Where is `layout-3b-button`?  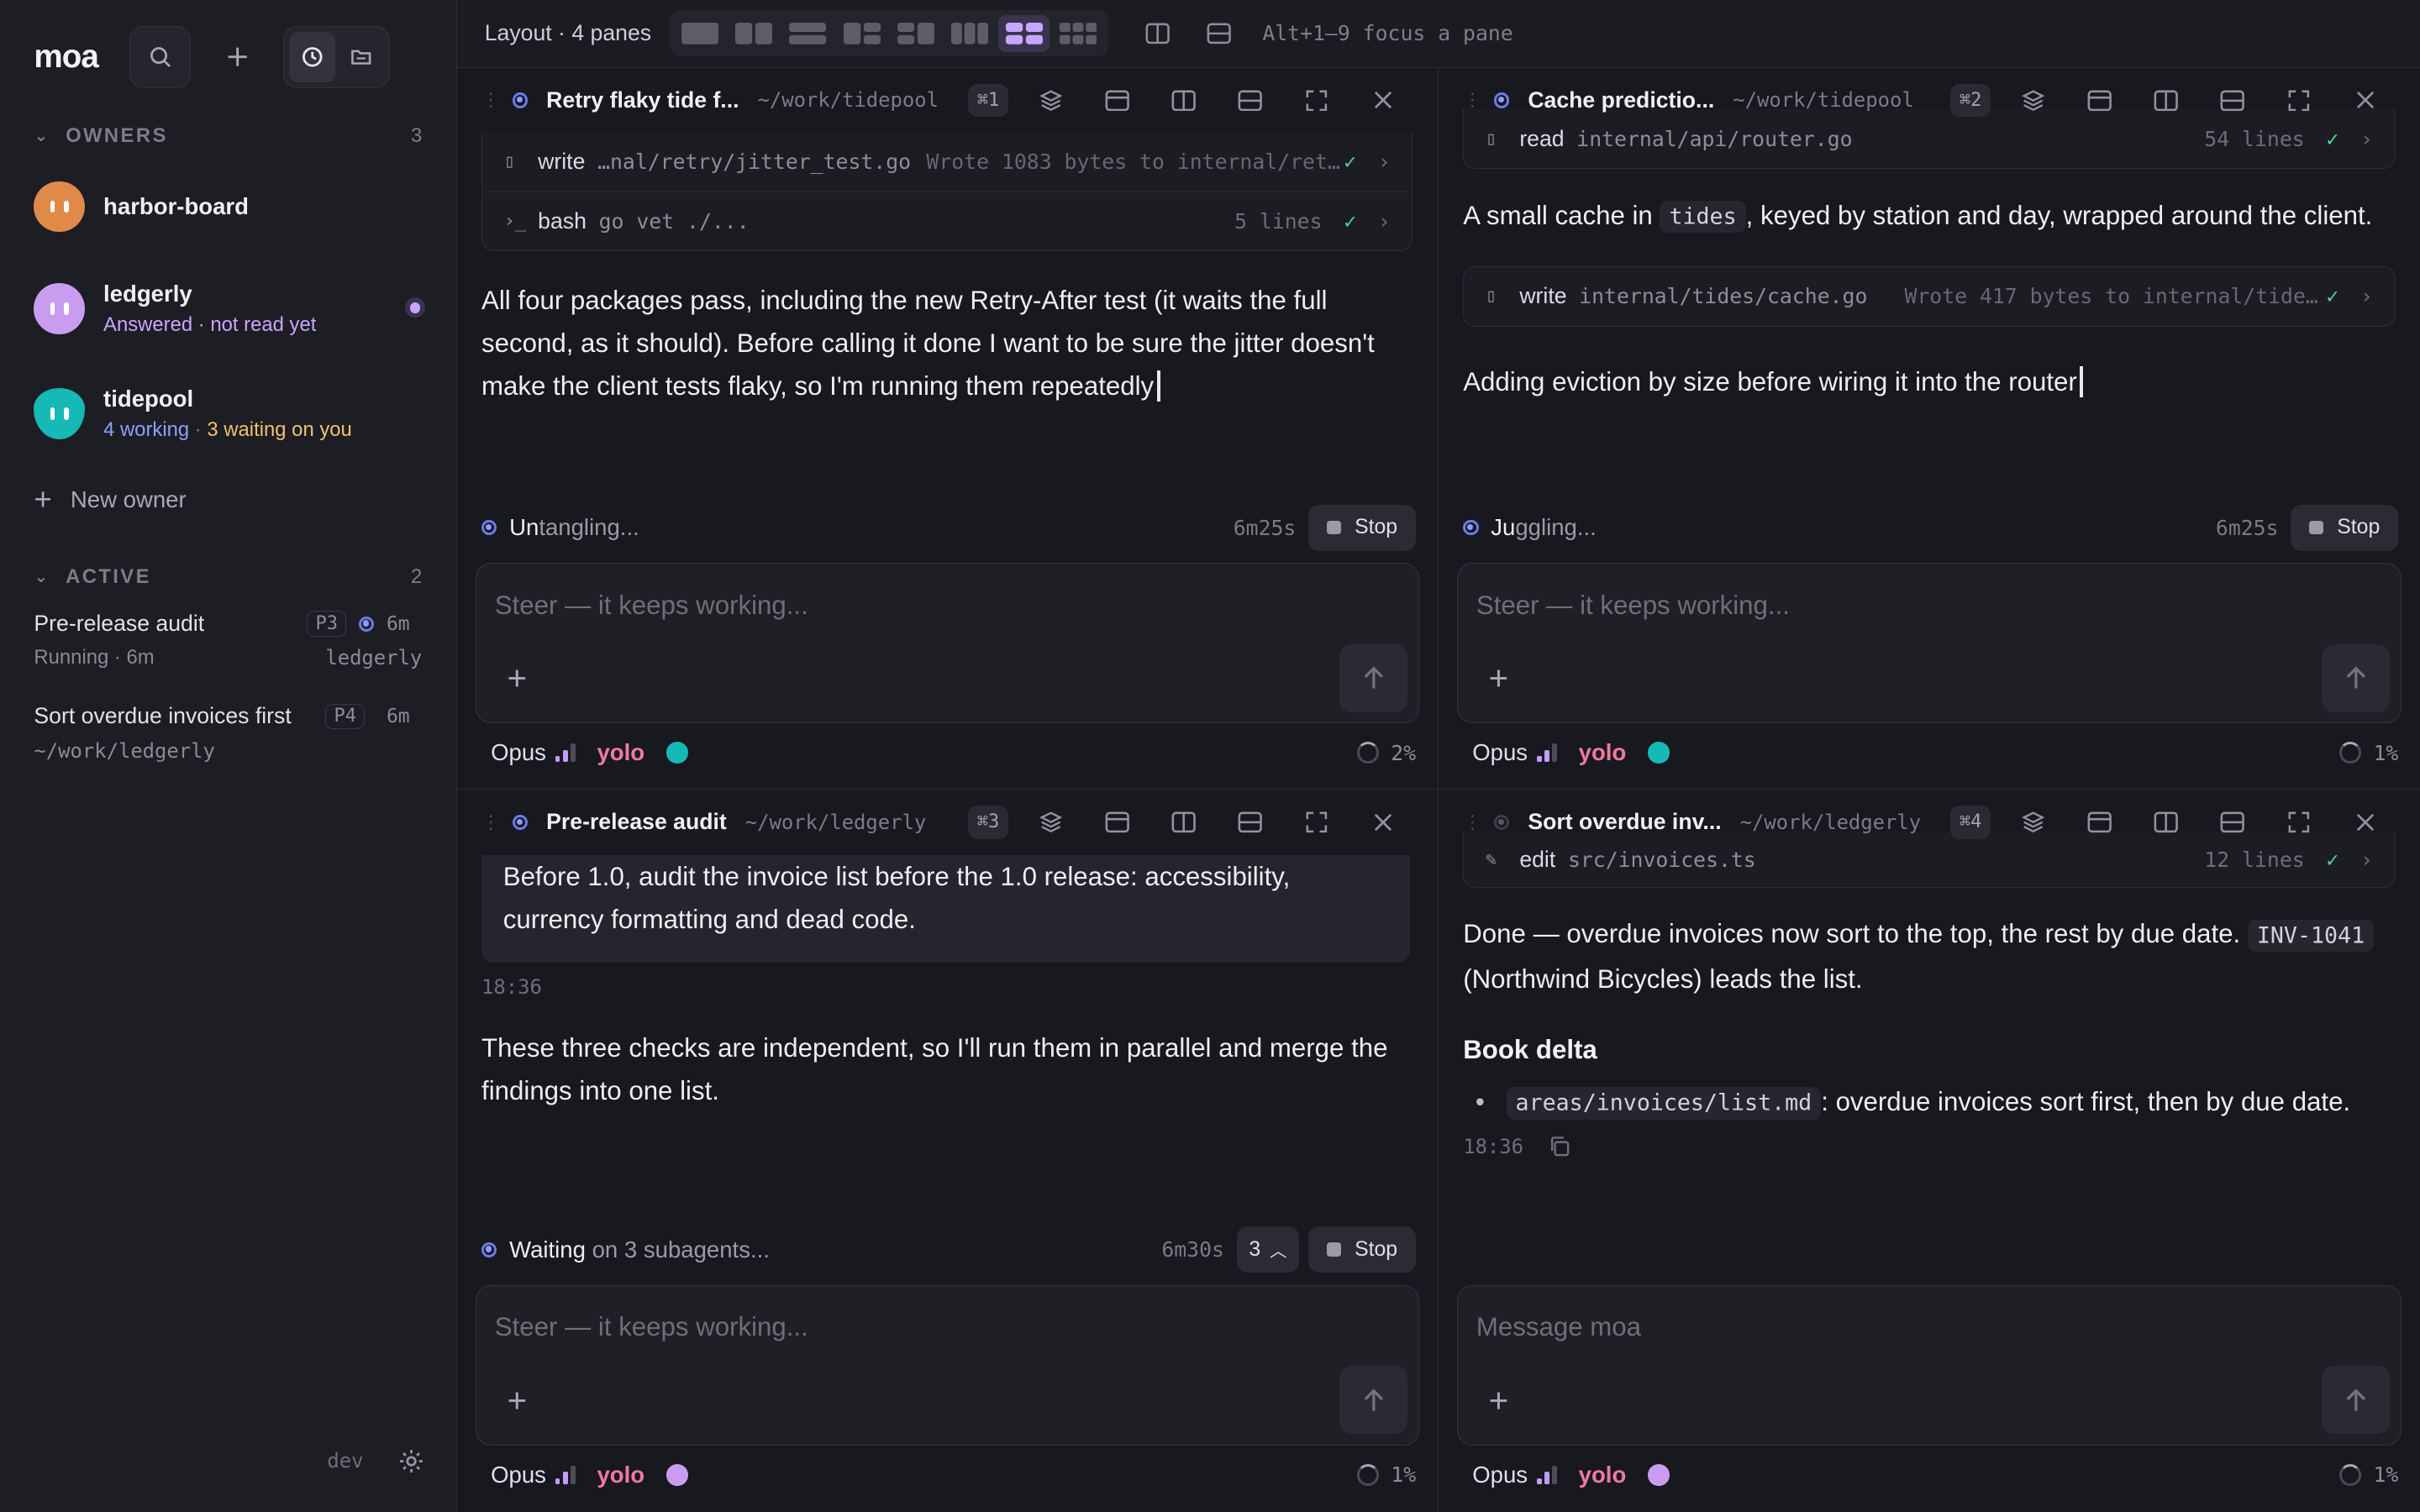
layout-3b-button is located at coordinates (916, 33).